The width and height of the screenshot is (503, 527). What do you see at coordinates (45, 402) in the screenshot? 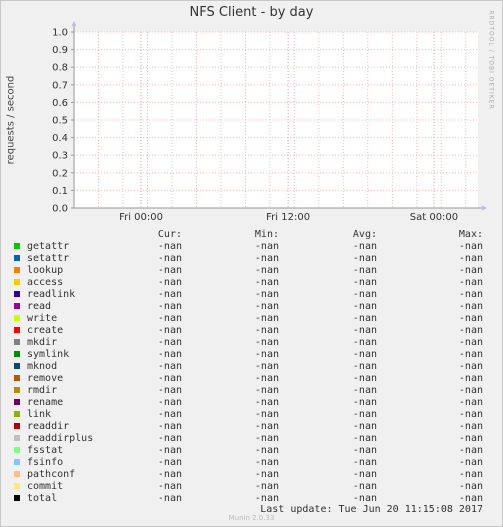
I see `legend-label: rename` at bounding box center [45, 402].